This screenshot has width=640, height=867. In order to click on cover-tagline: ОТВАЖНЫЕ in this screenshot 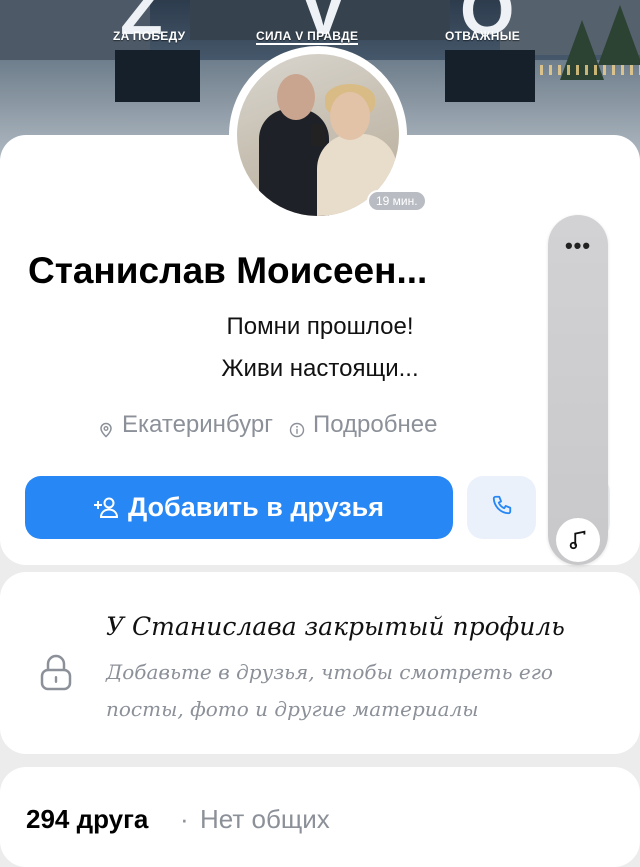, I will do `click(483, 36)`.